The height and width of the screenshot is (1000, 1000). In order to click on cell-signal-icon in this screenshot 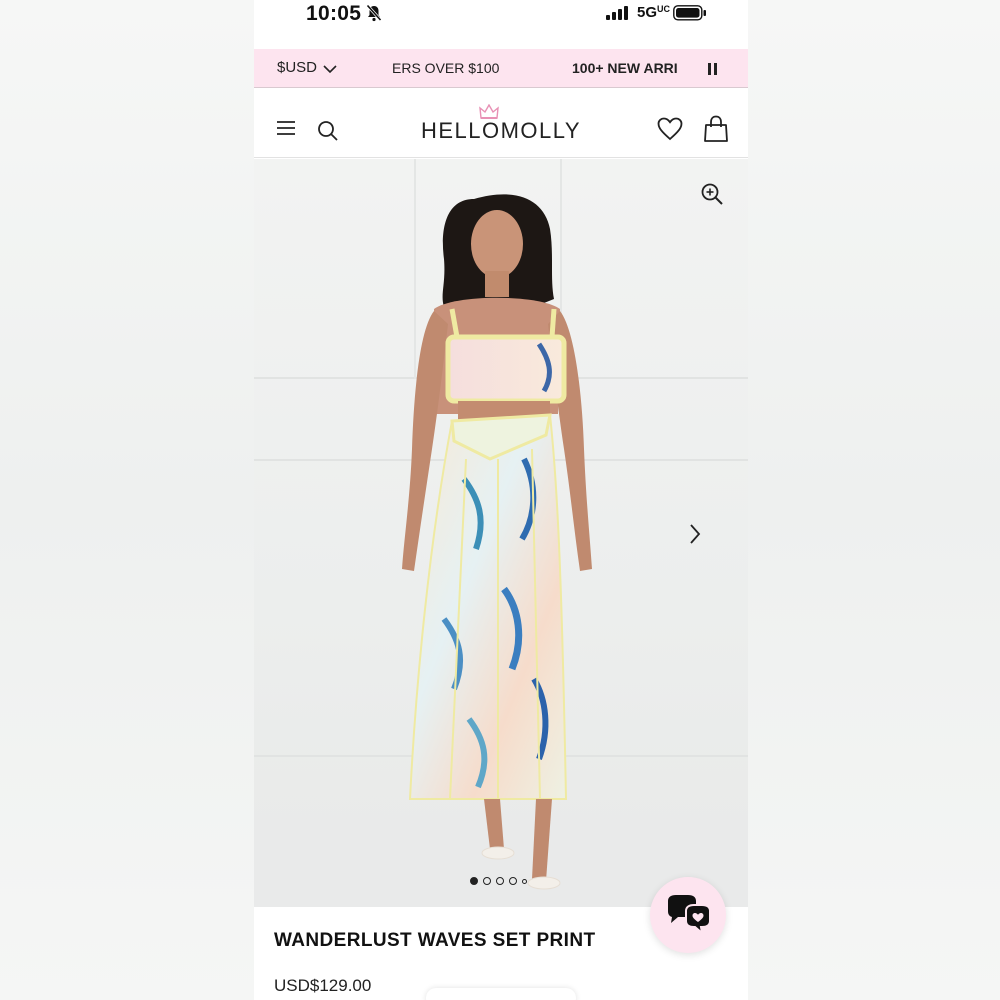, I will do `click(618, 15)`.